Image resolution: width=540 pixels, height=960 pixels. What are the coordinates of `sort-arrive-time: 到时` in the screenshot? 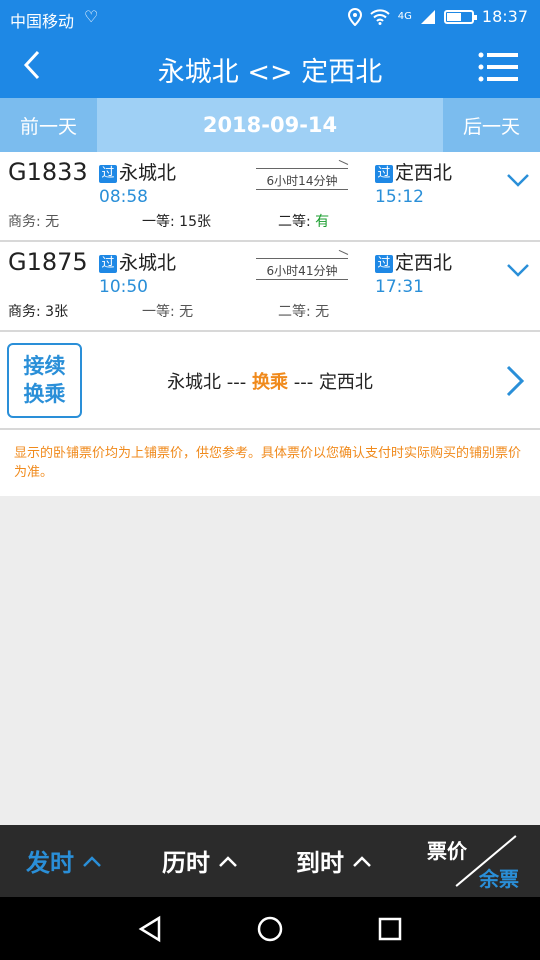 It's located at (334, 860).